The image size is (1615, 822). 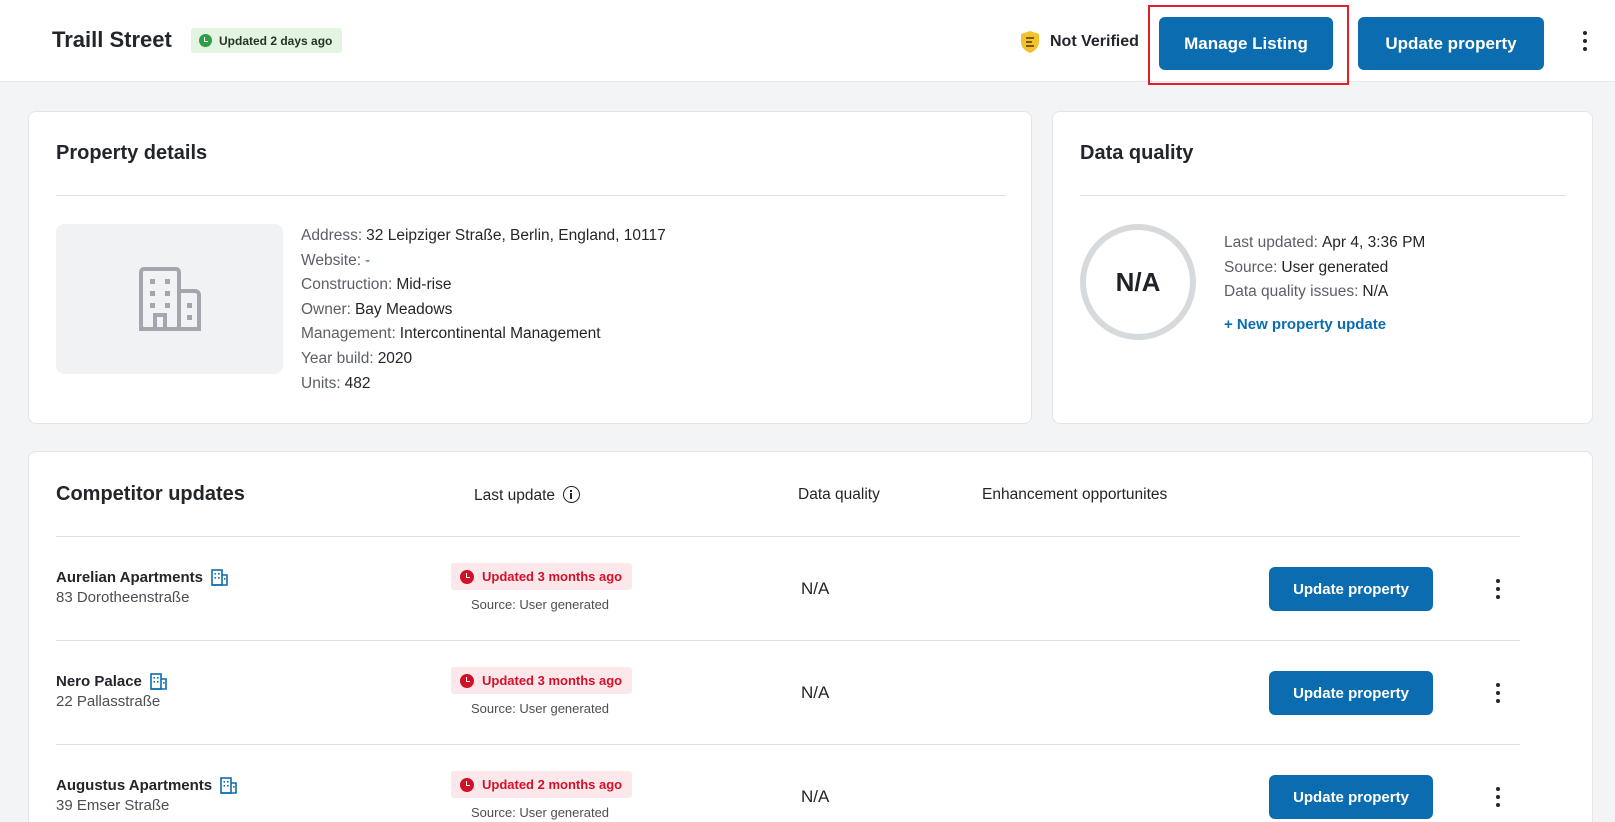 I want to click on competitor-name: Aurelian Apartments, so click(x=142, y=577).